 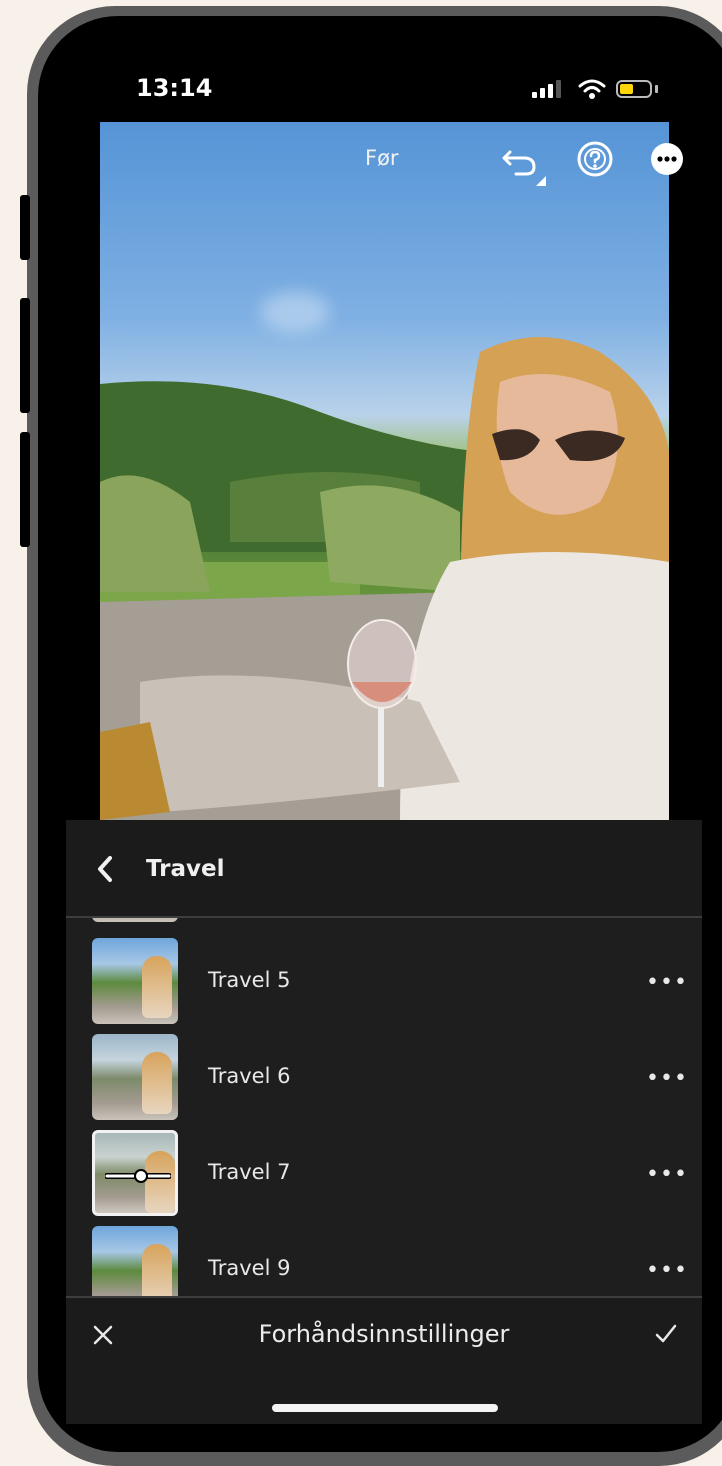 I want to click on preset-label: Travel 9, so click(x=249, y=1268).